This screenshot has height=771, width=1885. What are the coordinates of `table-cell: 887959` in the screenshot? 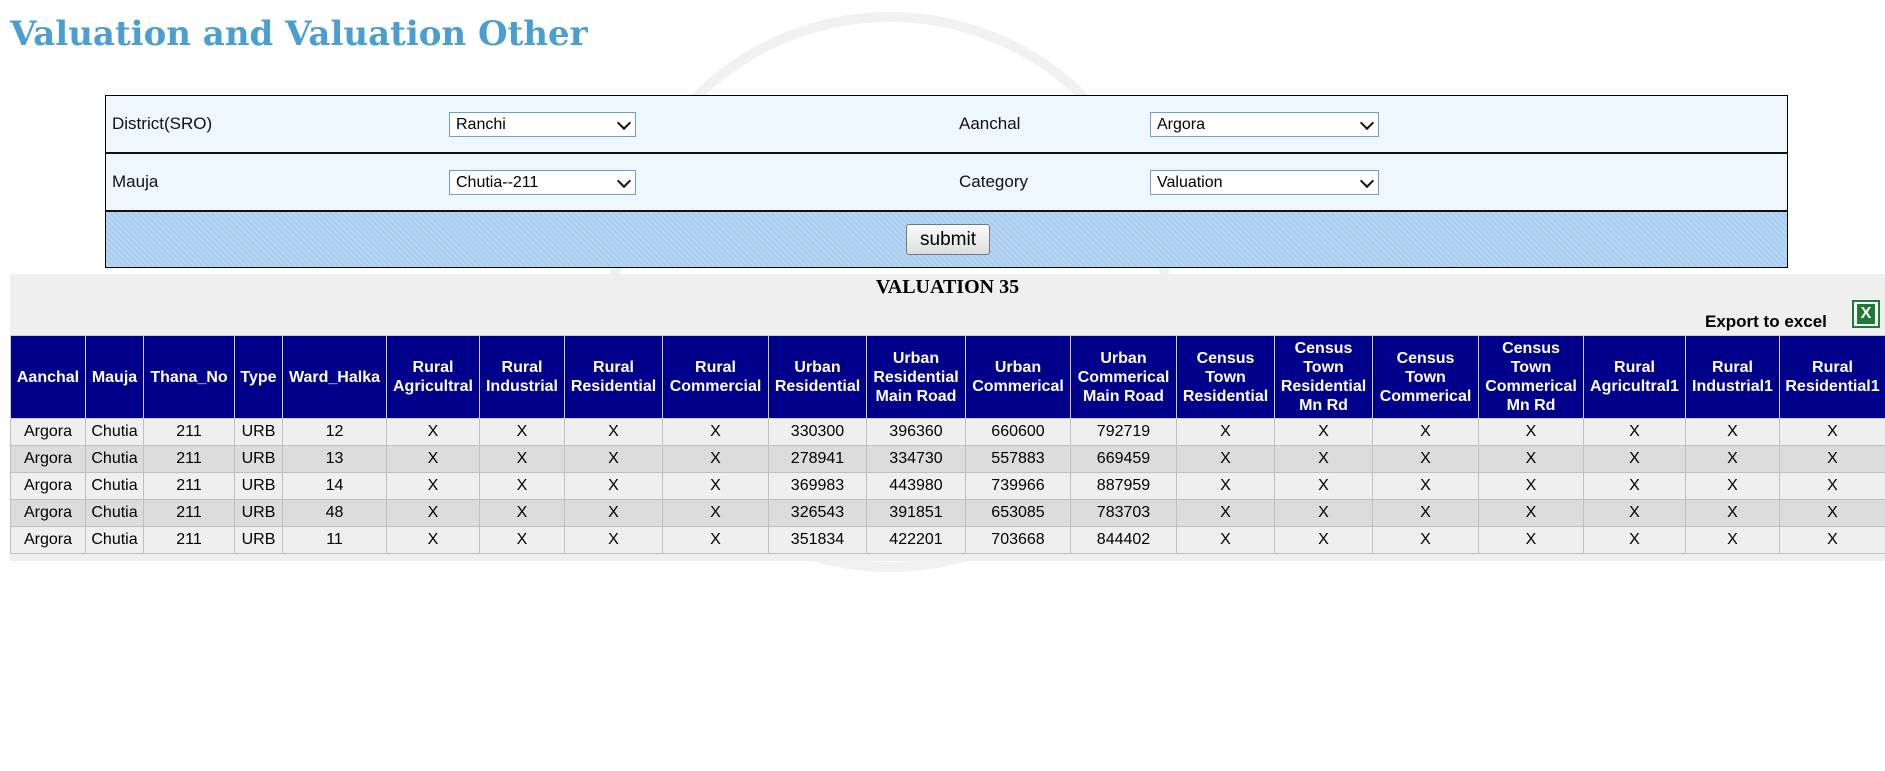 It's located at (1123, 486).